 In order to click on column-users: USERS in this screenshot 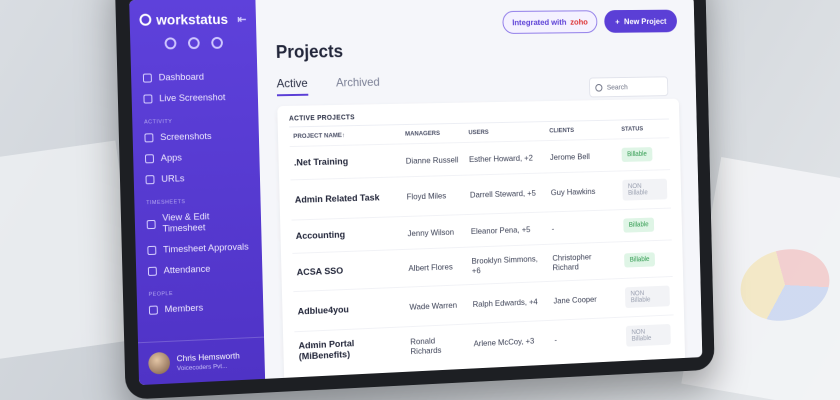, I will do `click(504, 132)`.